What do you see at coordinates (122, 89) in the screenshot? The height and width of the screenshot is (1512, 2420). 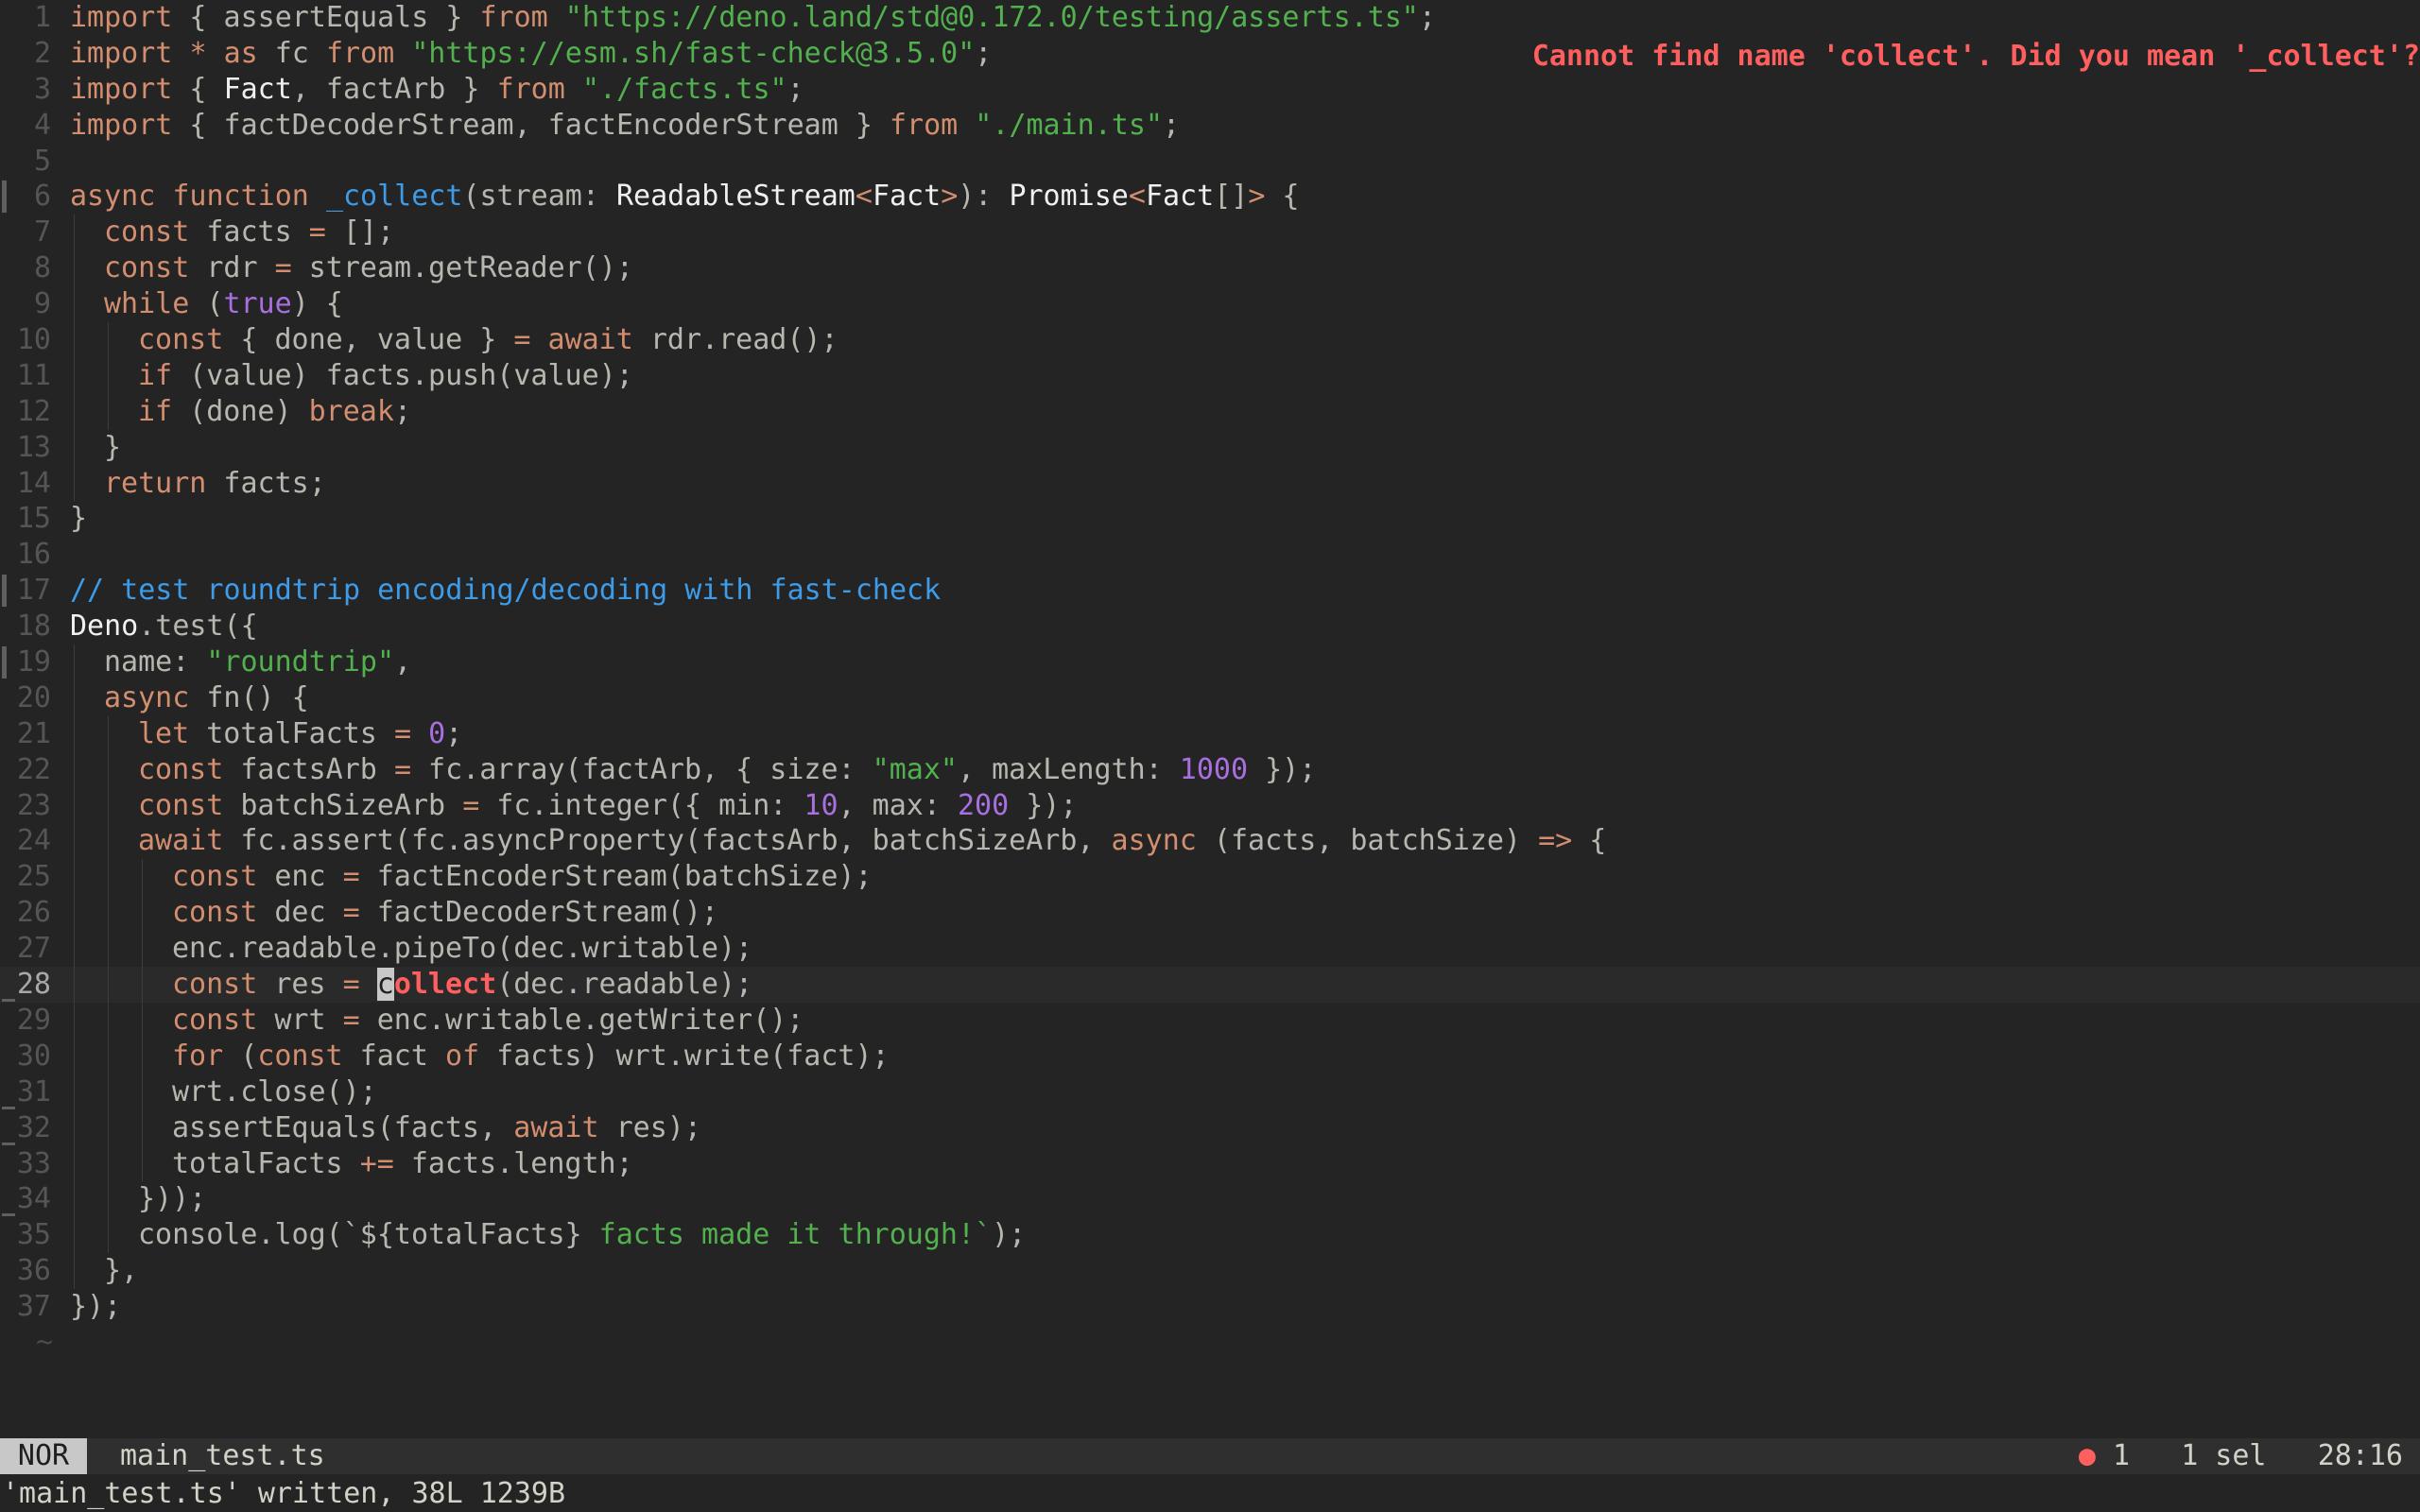 I see `code-token: import` at bounding box center [122, 89].